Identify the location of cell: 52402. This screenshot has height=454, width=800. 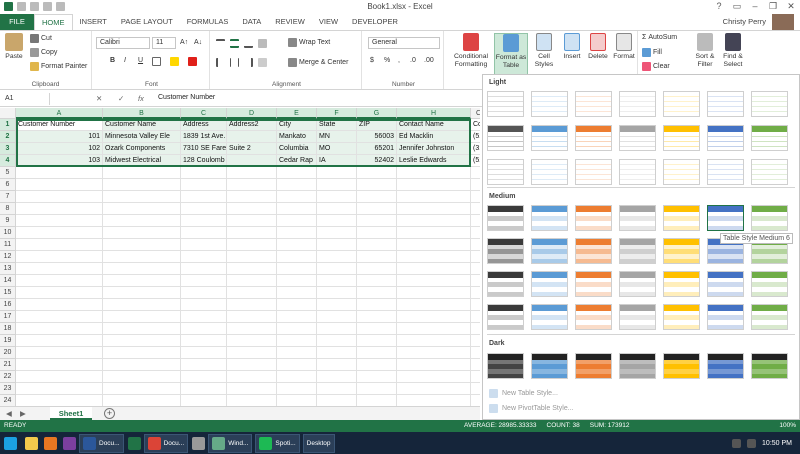
(377, 161).